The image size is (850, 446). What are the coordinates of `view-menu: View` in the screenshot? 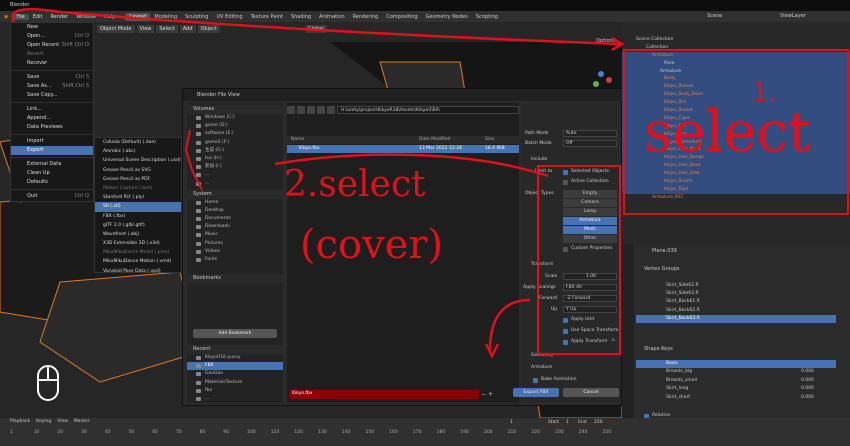 It's located at (145, 28).